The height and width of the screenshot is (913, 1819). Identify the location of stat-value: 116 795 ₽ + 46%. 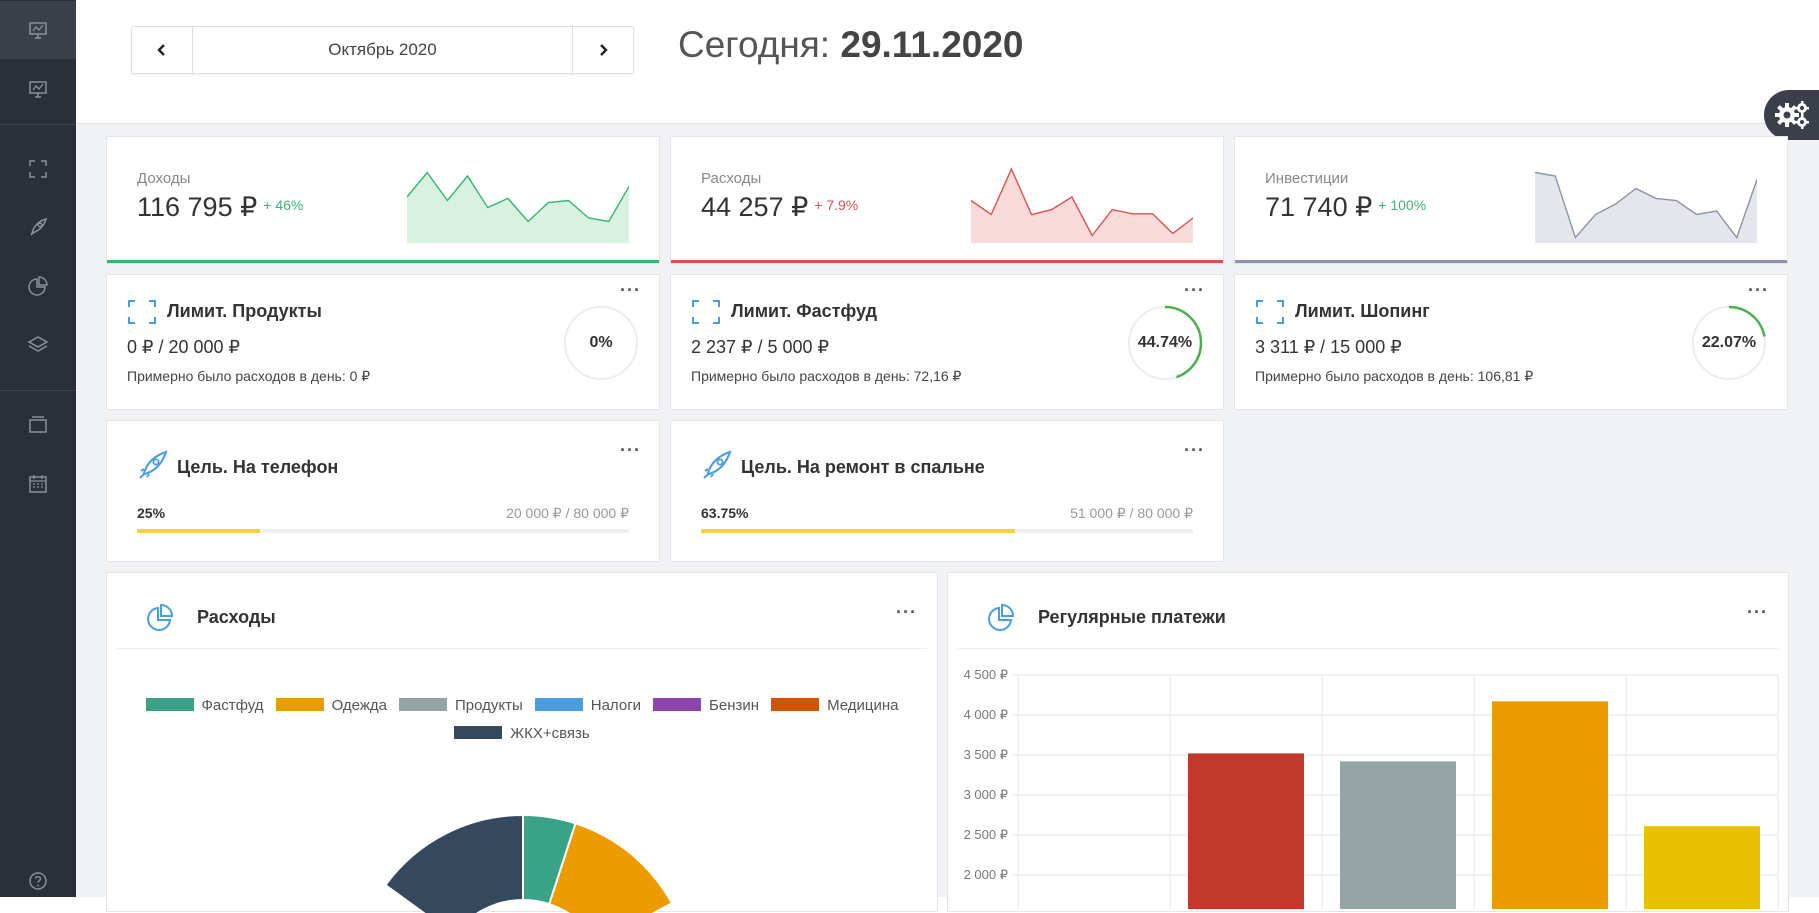
(220, 207).